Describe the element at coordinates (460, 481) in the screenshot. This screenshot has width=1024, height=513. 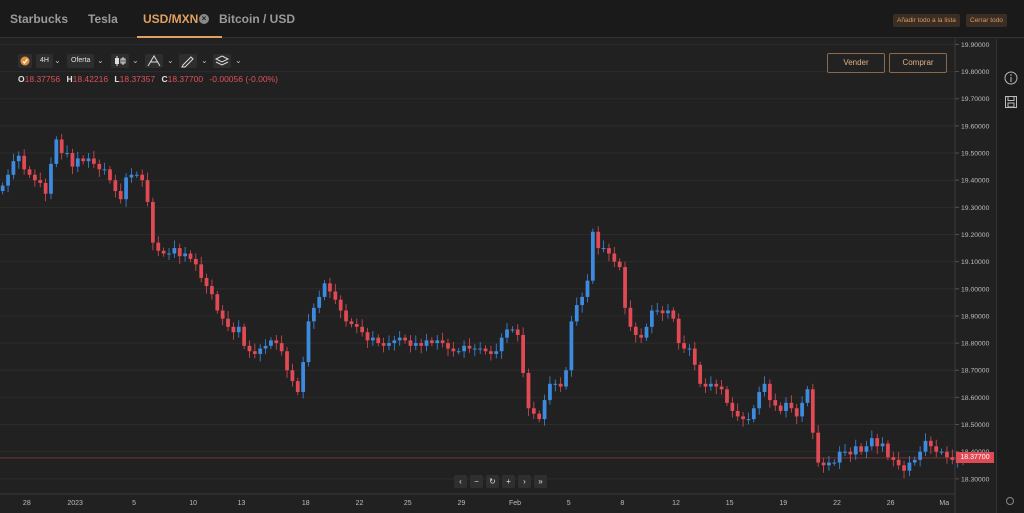
I see `scroll-left-button: ‹` at that location.